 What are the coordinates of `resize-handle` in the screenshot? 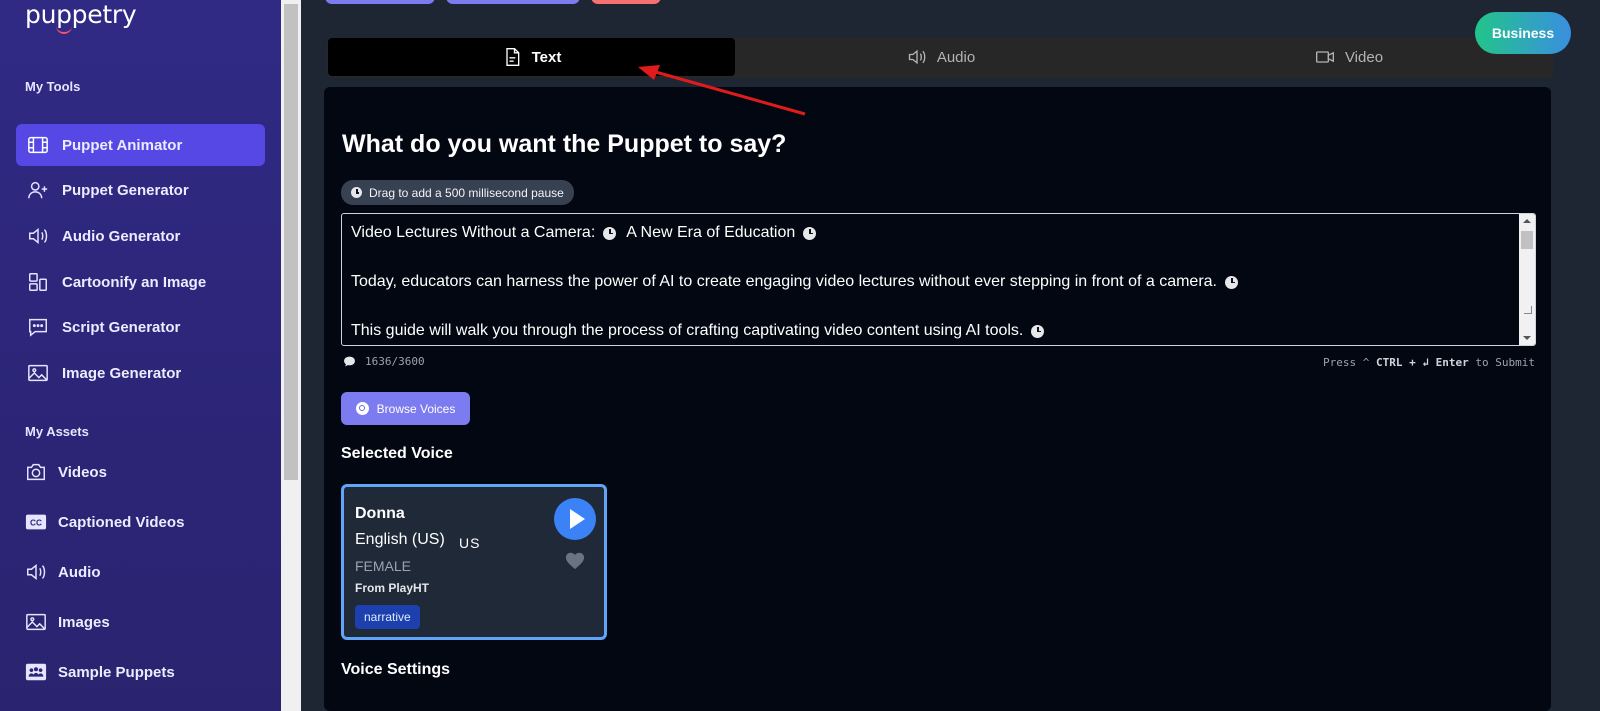 It's located at (1528, 310).